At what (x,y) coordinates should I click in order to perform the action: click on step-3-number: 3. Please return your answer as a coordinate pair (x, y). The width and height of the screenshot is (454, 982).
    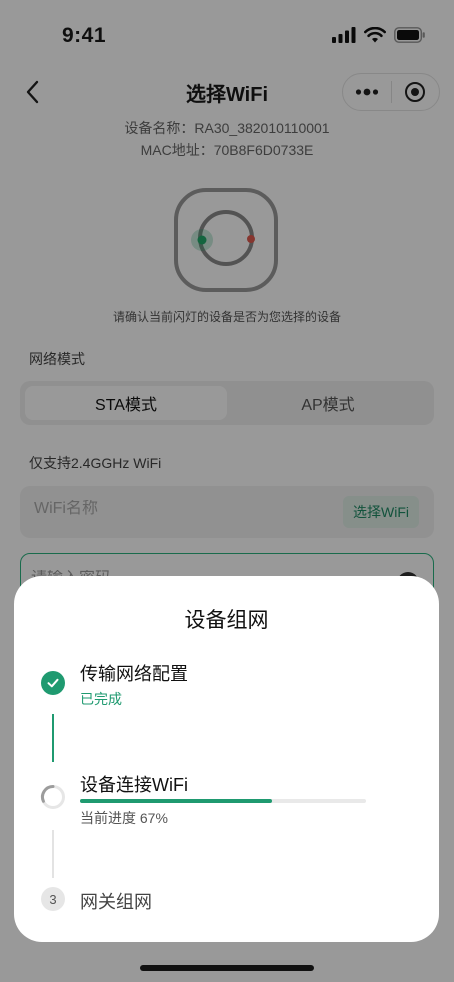
    Looking at the image, I should click on (53, 899).